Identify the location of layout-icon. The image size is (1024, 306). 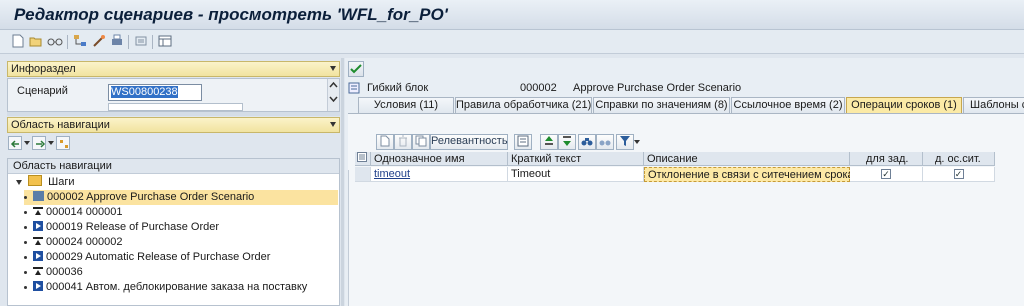
(165, 42).